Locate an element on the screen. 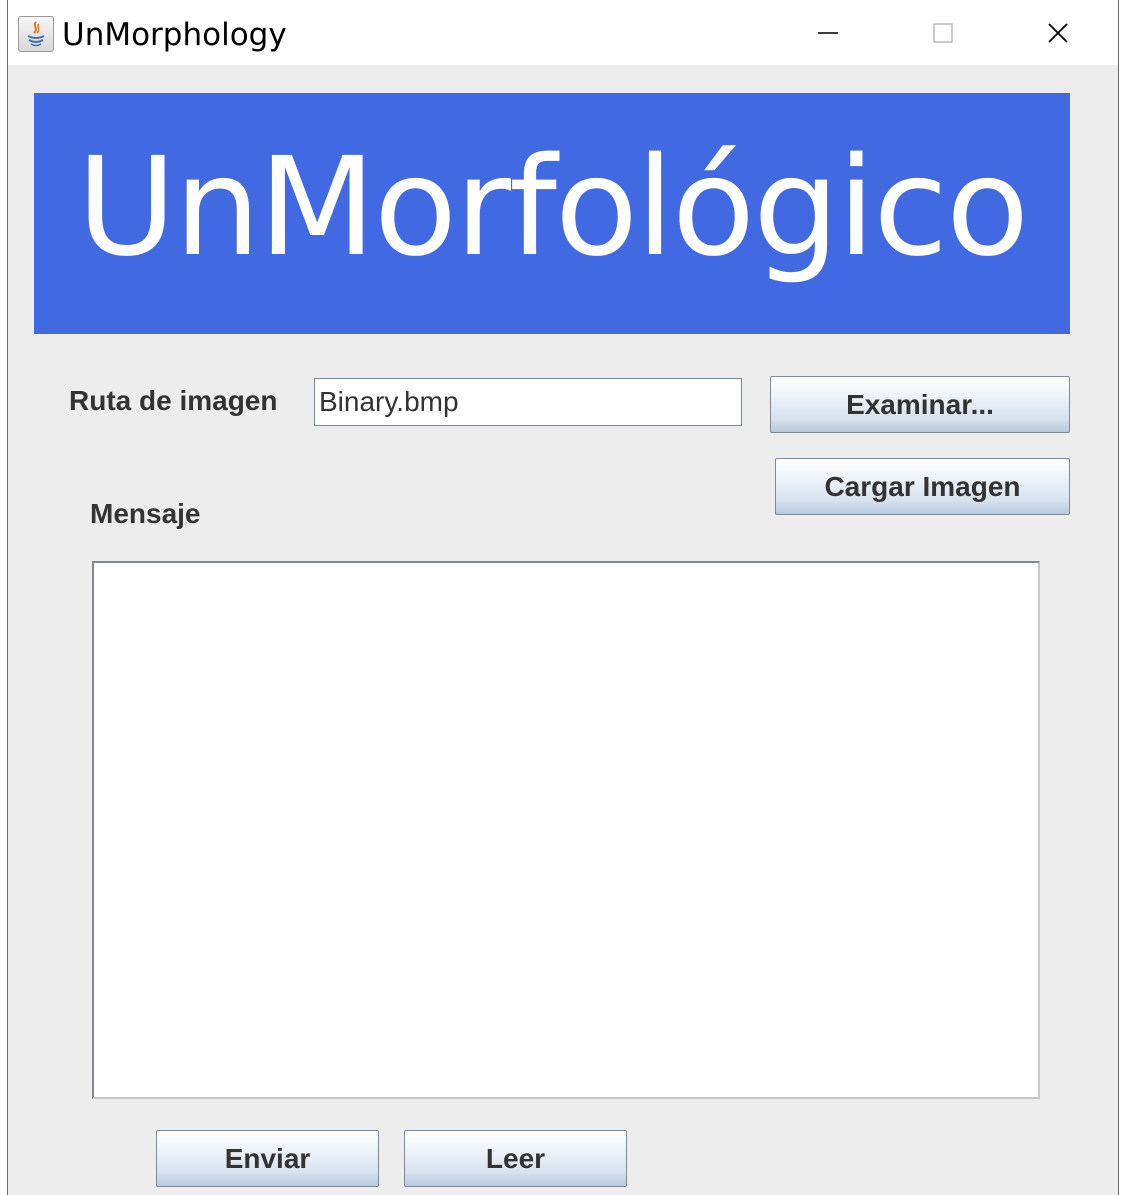 The width and height of the screenshot is (1125, 1195). maximize-icon is located at coordinates (943, 32).